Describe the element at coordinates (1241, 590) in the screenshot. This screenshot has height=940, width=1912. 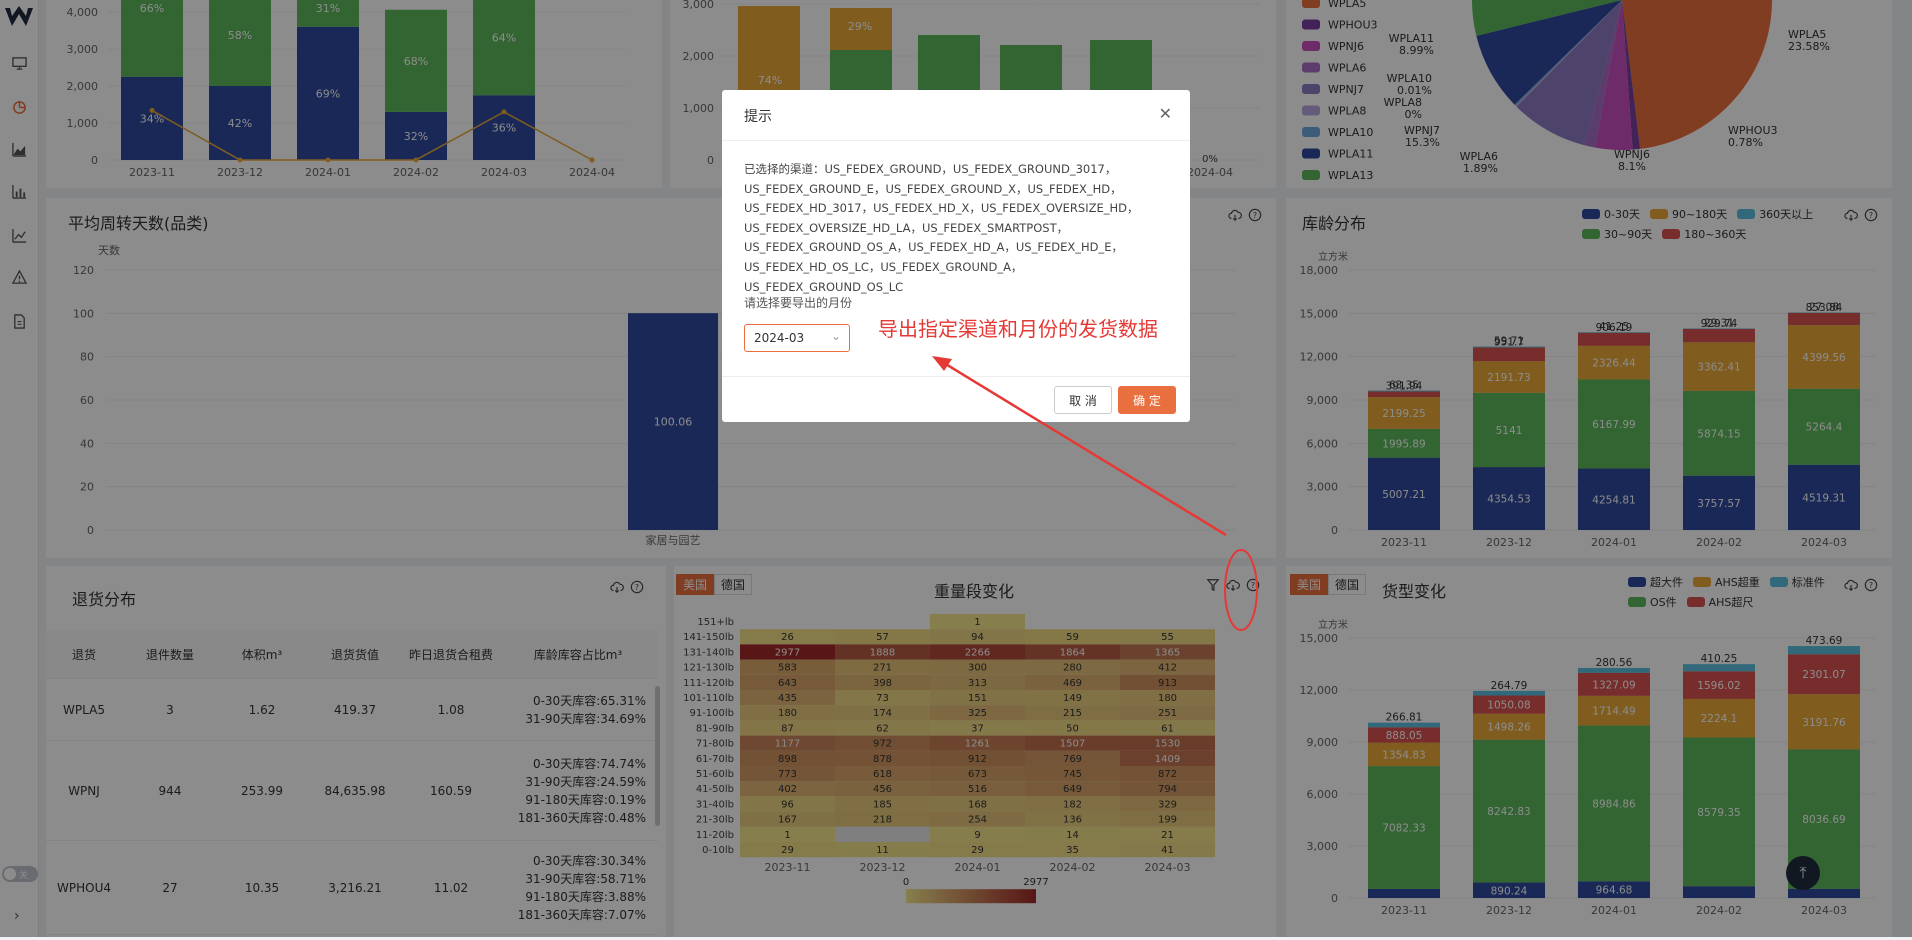
I see `annotation-circle` at that location.